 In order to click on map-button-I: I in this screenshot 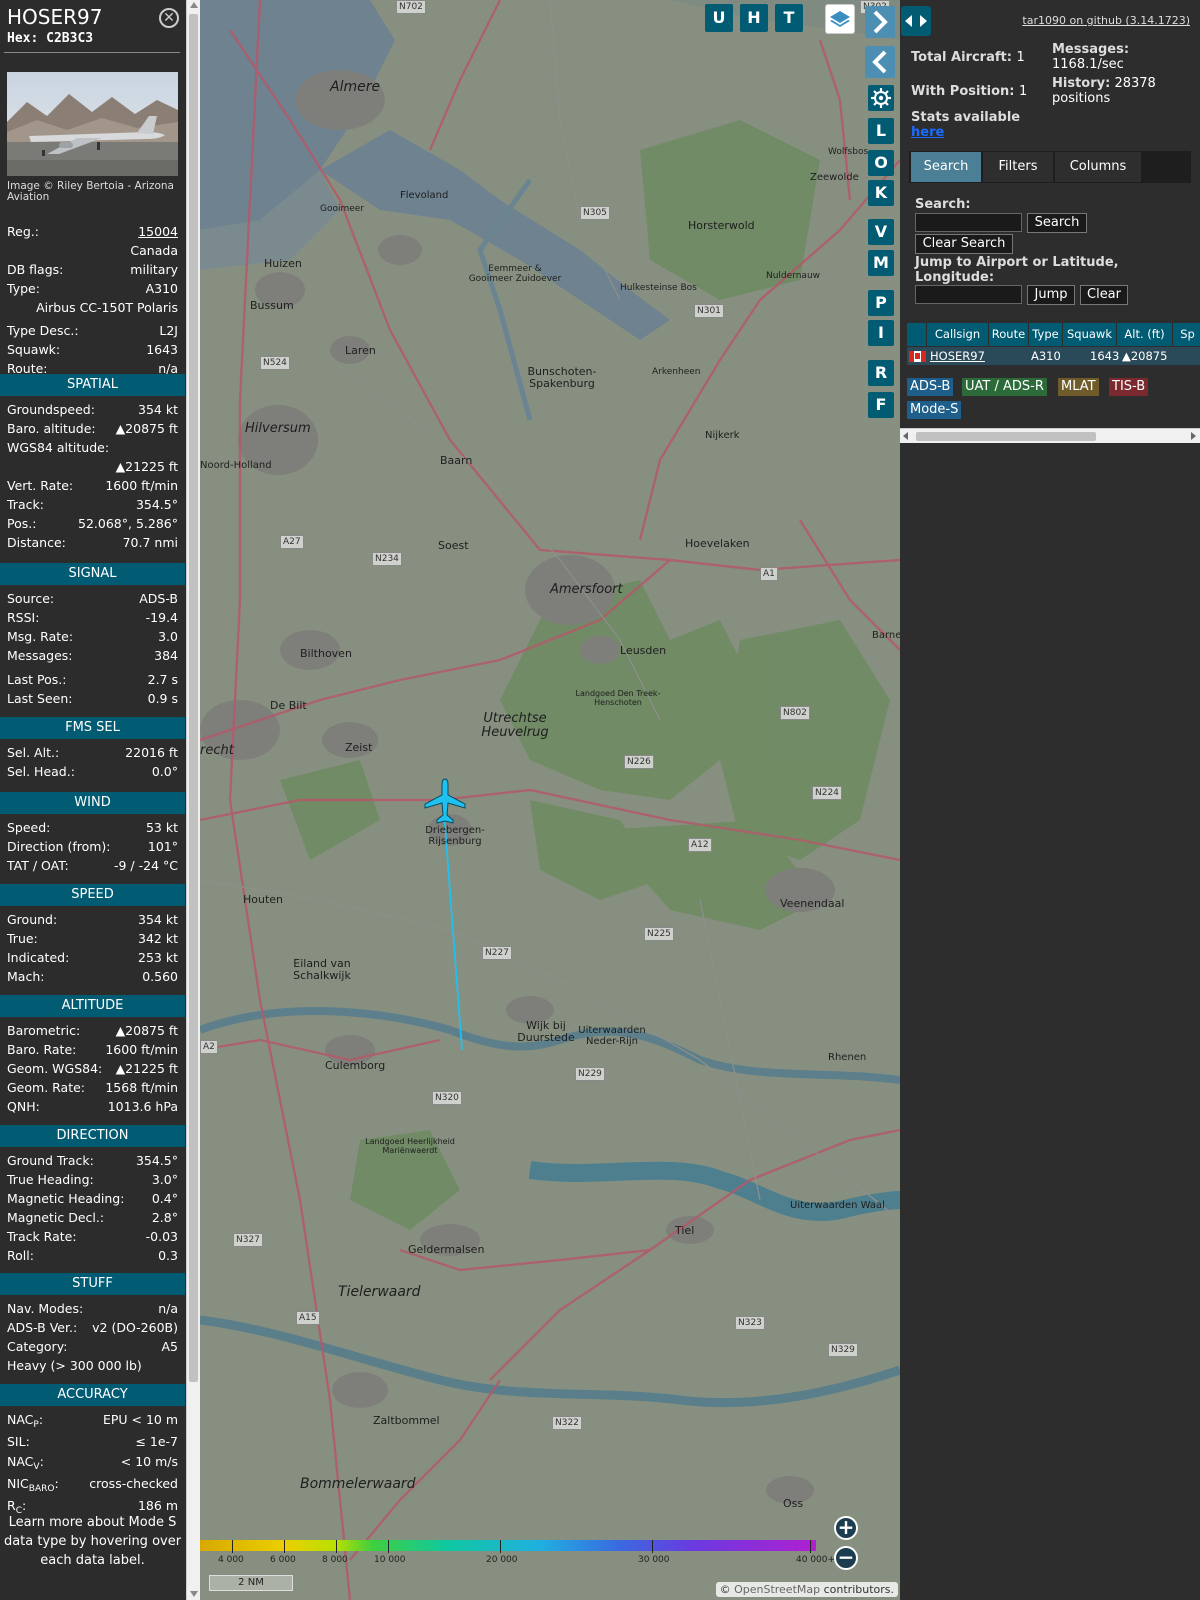, I will do `click(881, 333)`.